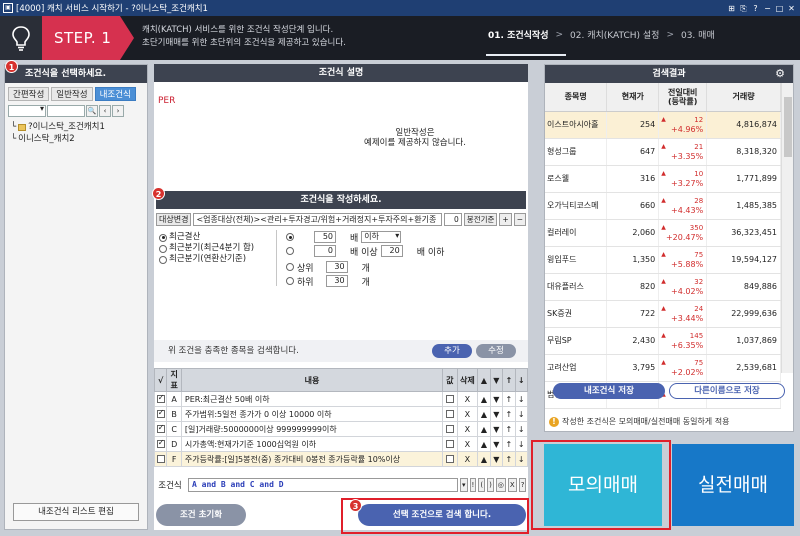 The image size is (800, 536). I want to click on step-nav-3: 03. 매매, so click(698, 34).